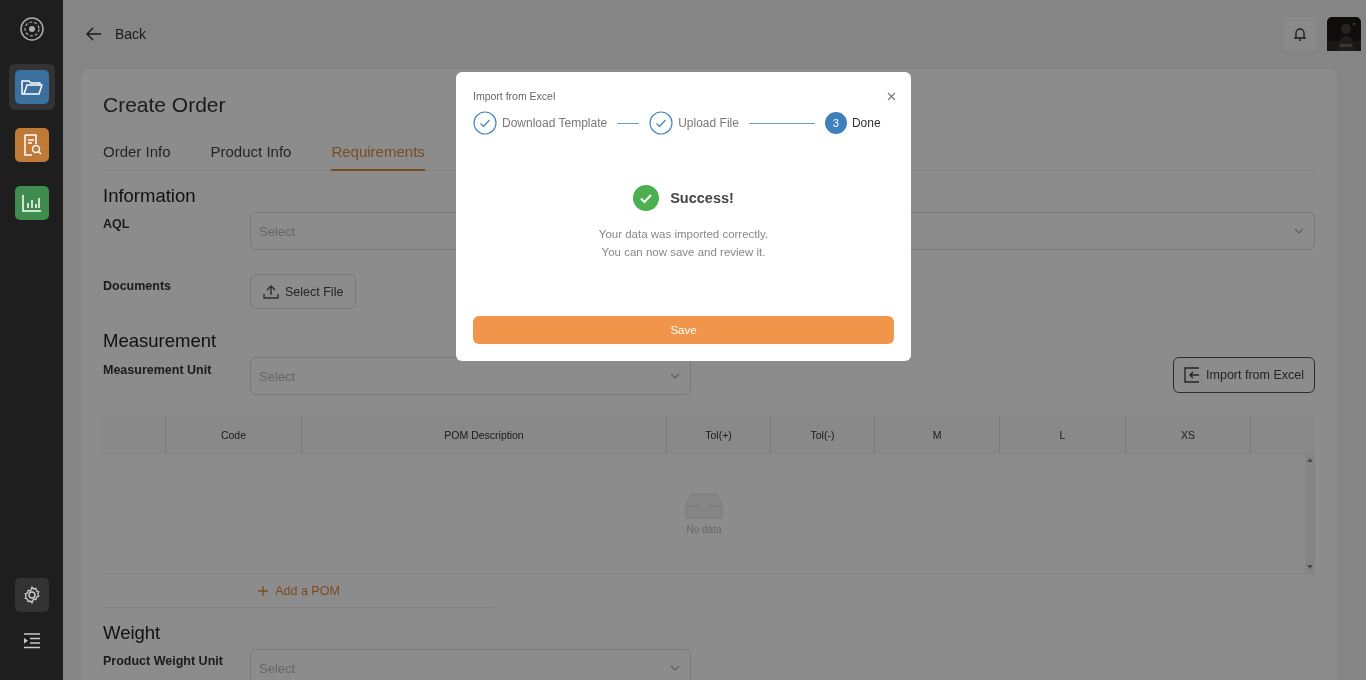 This screenshot has height=680, width=1366. What do you see at coordinates (31, 29) in the screenshot?
I see `logo-icon` at bounding box center [31, 29].